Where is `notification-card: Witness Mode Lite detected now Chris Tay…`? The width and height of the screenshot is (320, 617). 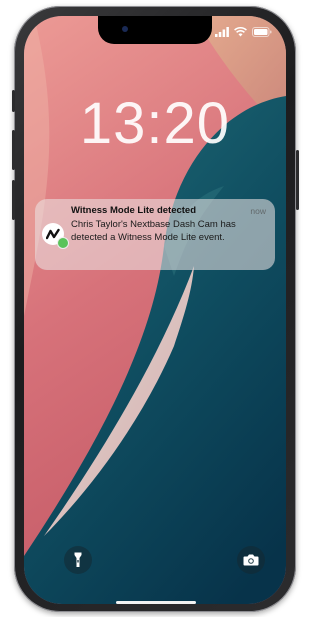
notification-card: Witness Mode Lite detected now Chris Tay… is located at coordinates (155, 234).